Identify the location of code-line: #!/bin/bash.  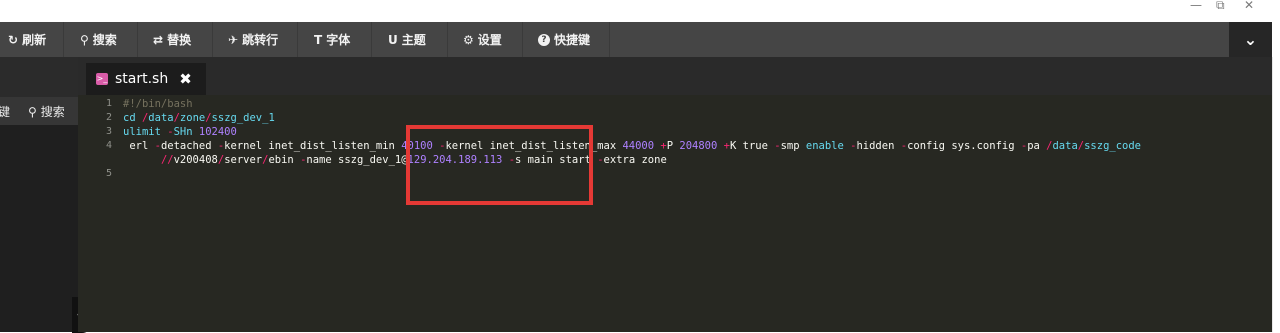
(158, 104).